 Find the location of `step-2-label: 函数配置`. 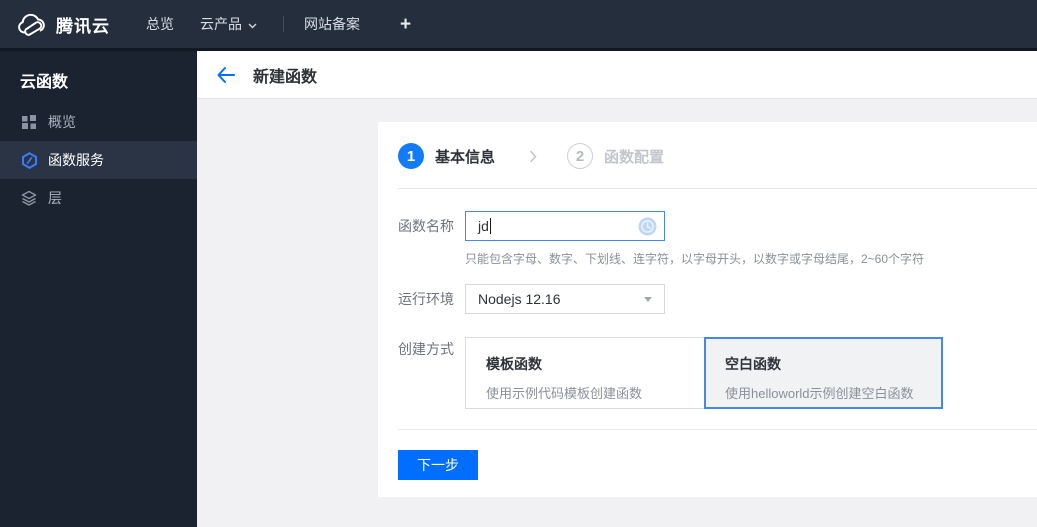

step-2-label: 函数配置 is located at coordinates (634, 157).